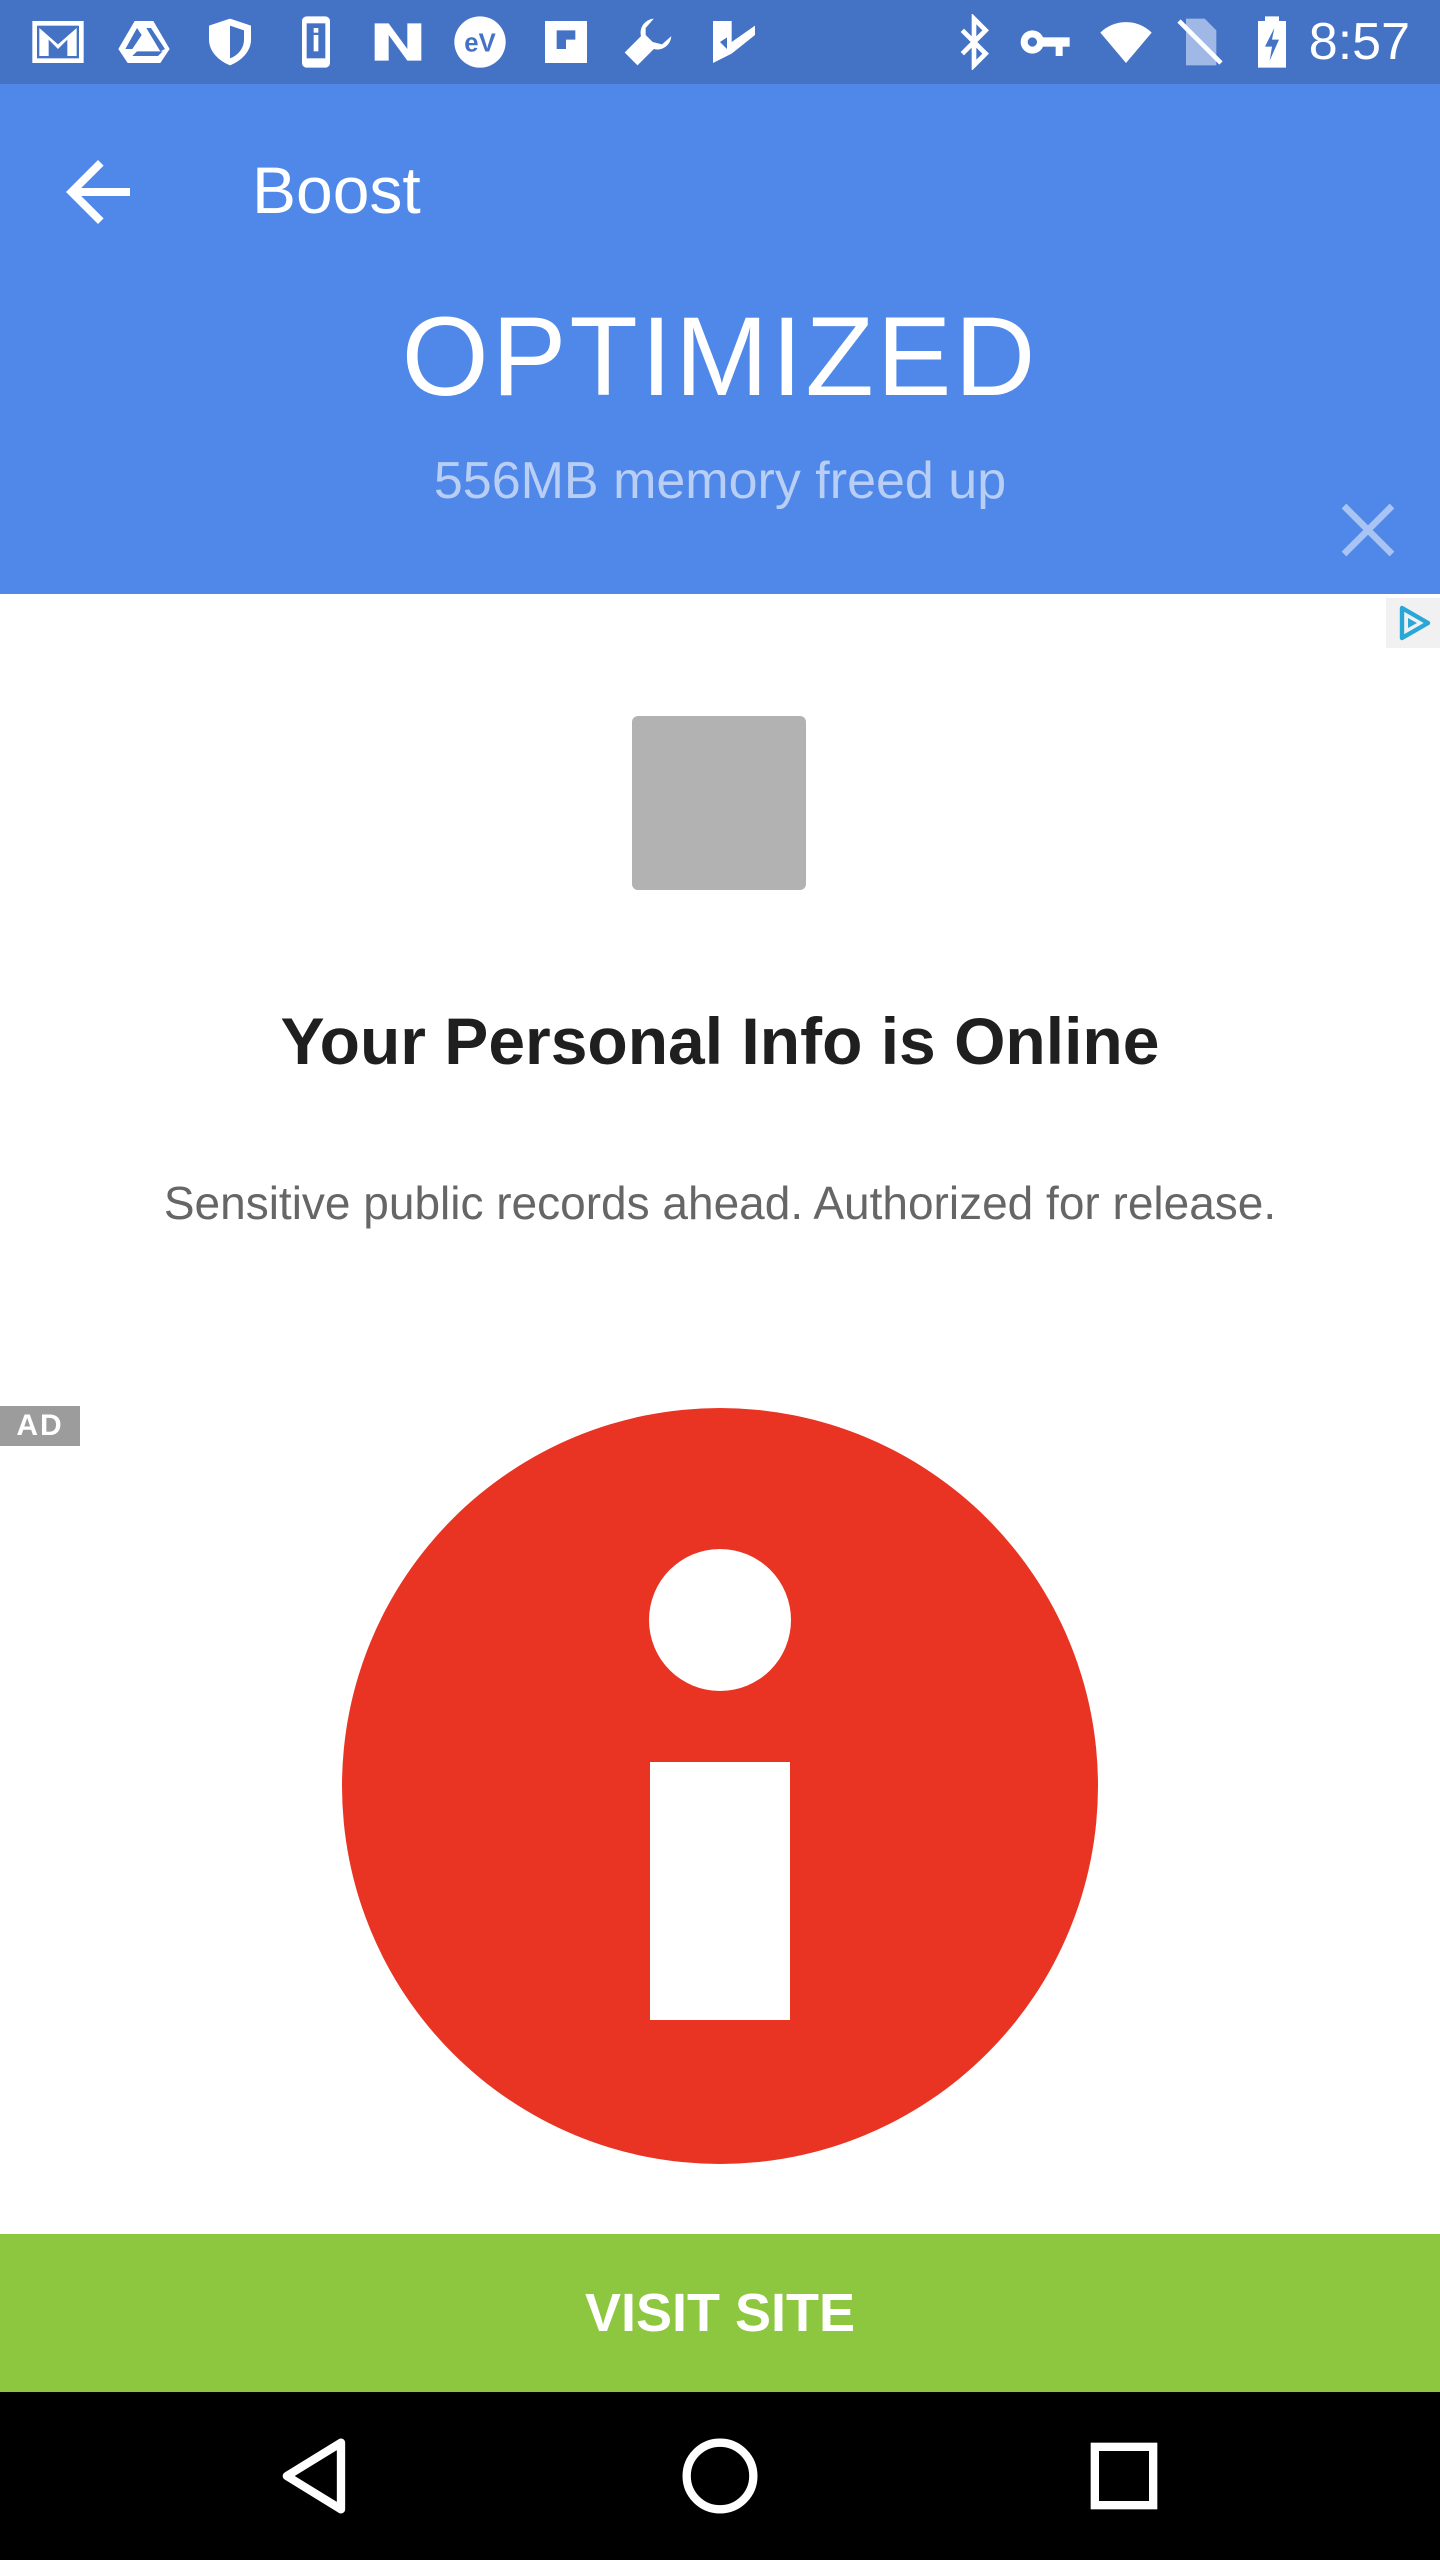  I want to click on no-sim-icon, so click(1200, 42).